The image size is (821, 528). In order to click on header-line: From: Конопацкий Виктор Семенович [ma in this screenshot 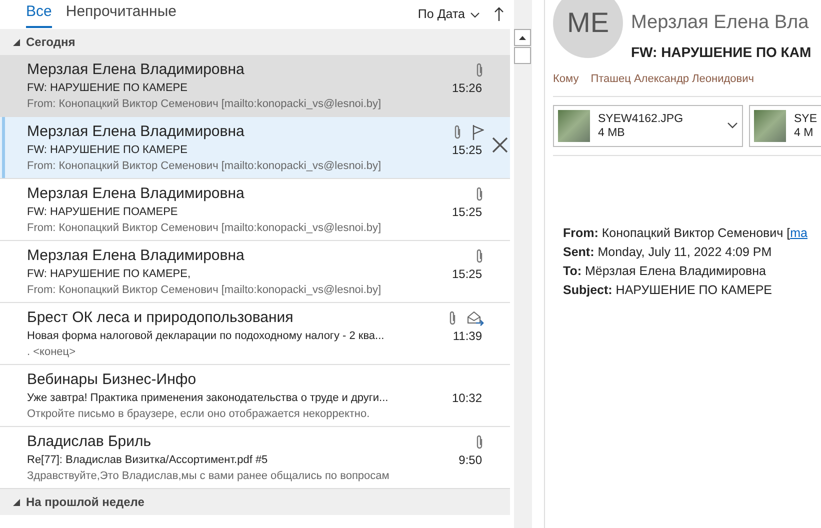, I will do `click(685, 233)`.